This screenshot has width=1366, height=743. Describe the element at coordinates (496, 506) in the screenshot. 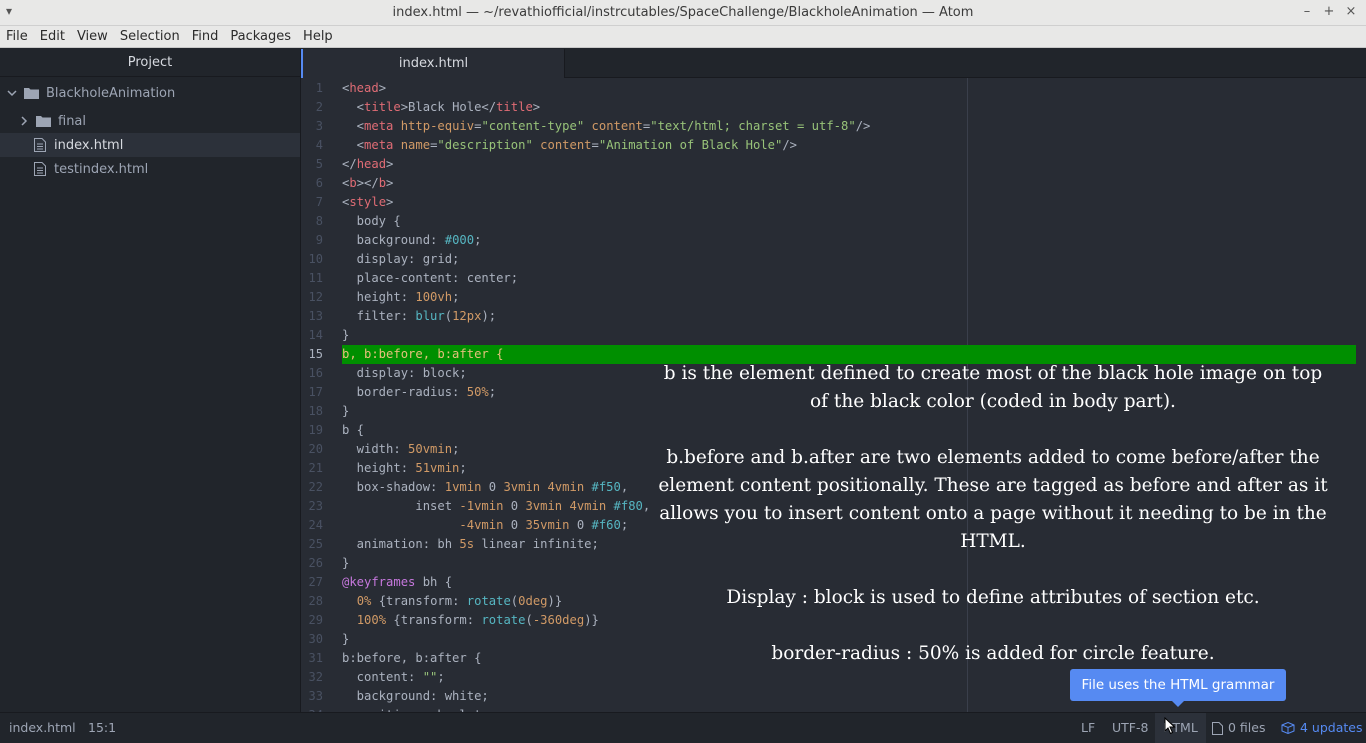

I see `code-line: inset -1vmin 0 3vmin 4vmin #f80,` at that location.